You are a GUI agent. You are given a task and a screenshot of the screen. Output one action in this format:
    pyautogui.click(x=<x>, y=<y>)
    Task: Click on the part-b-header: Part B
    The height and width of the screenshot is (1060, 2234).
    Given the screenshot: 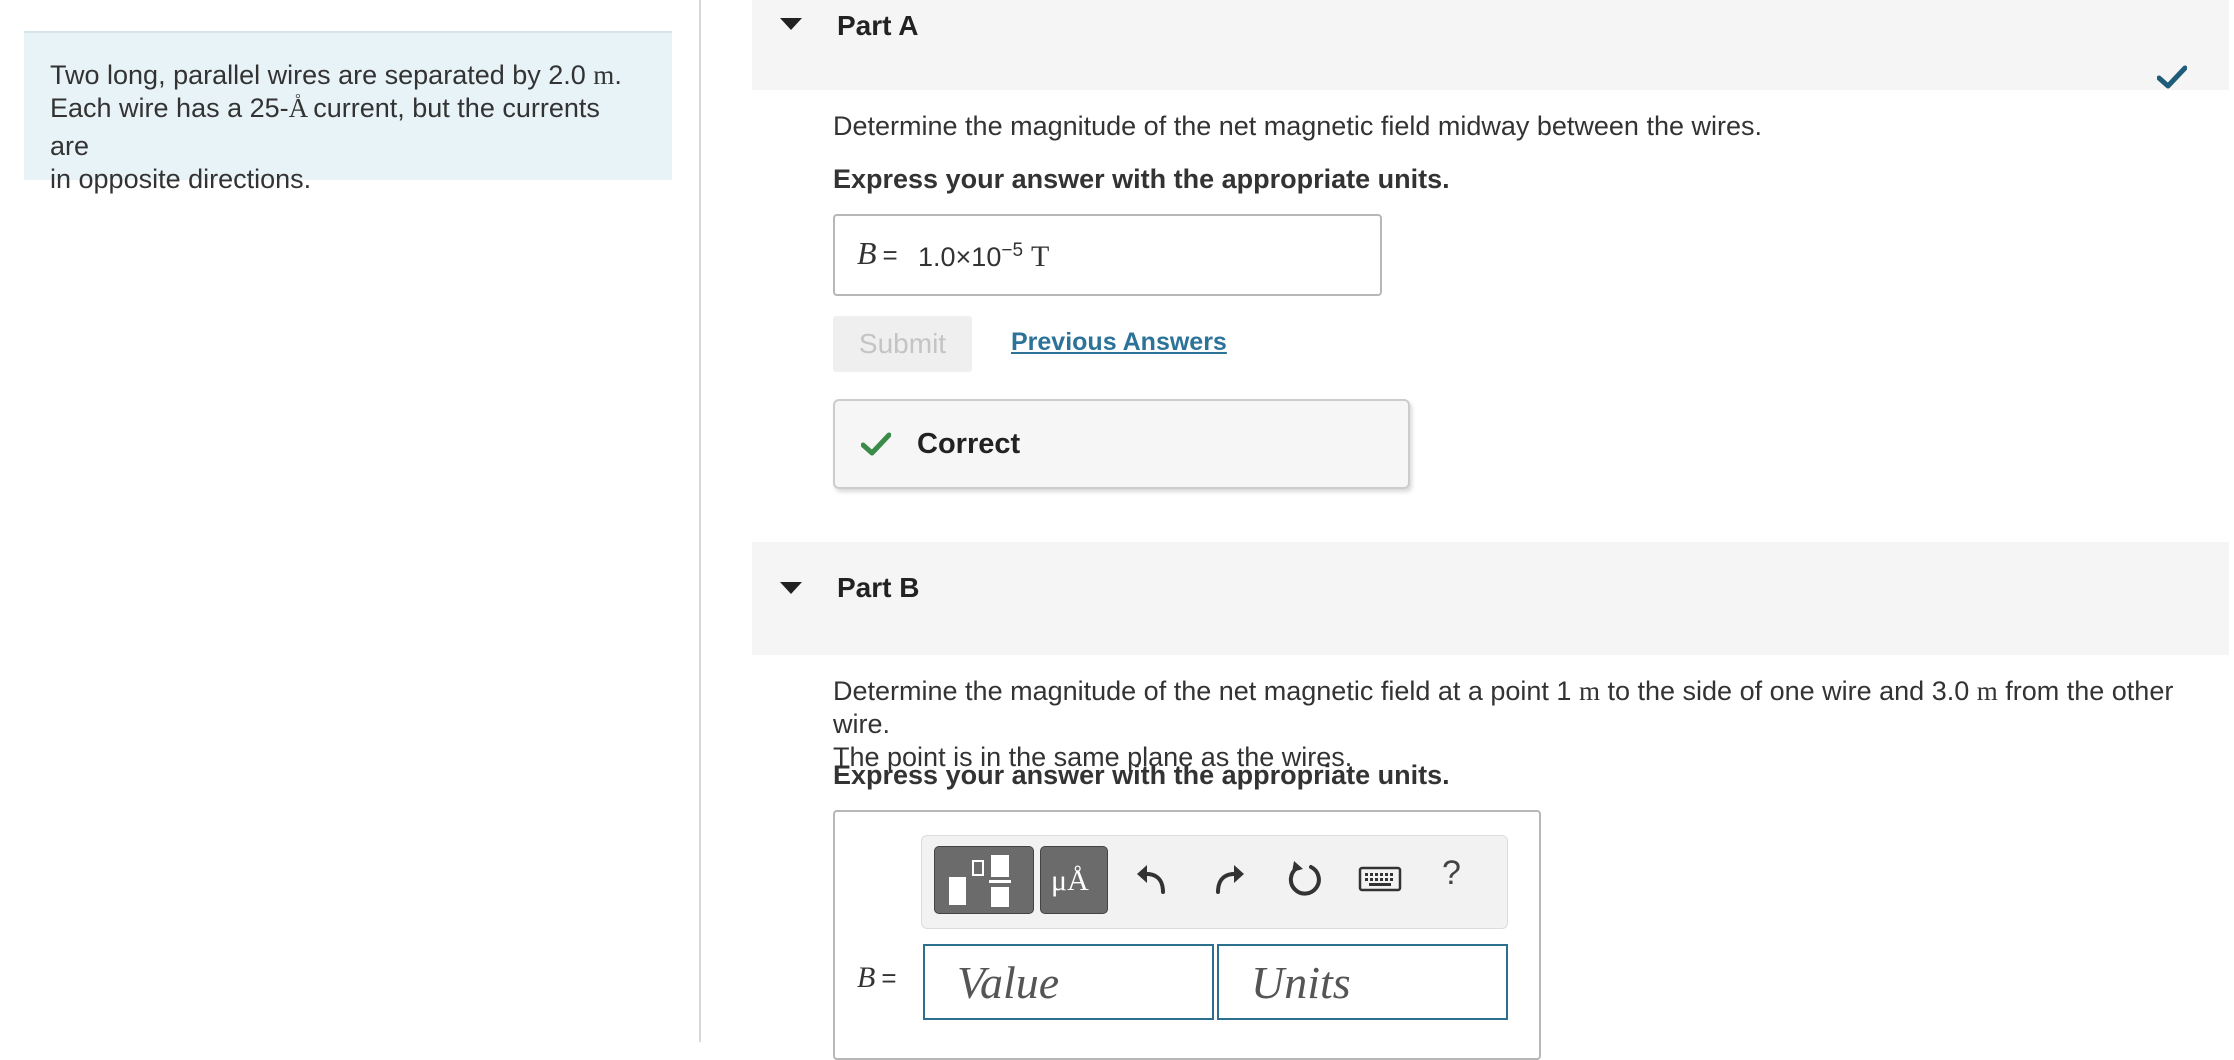 What is the action you would take?
    pyautogui.click(x=1490, y=598)
    